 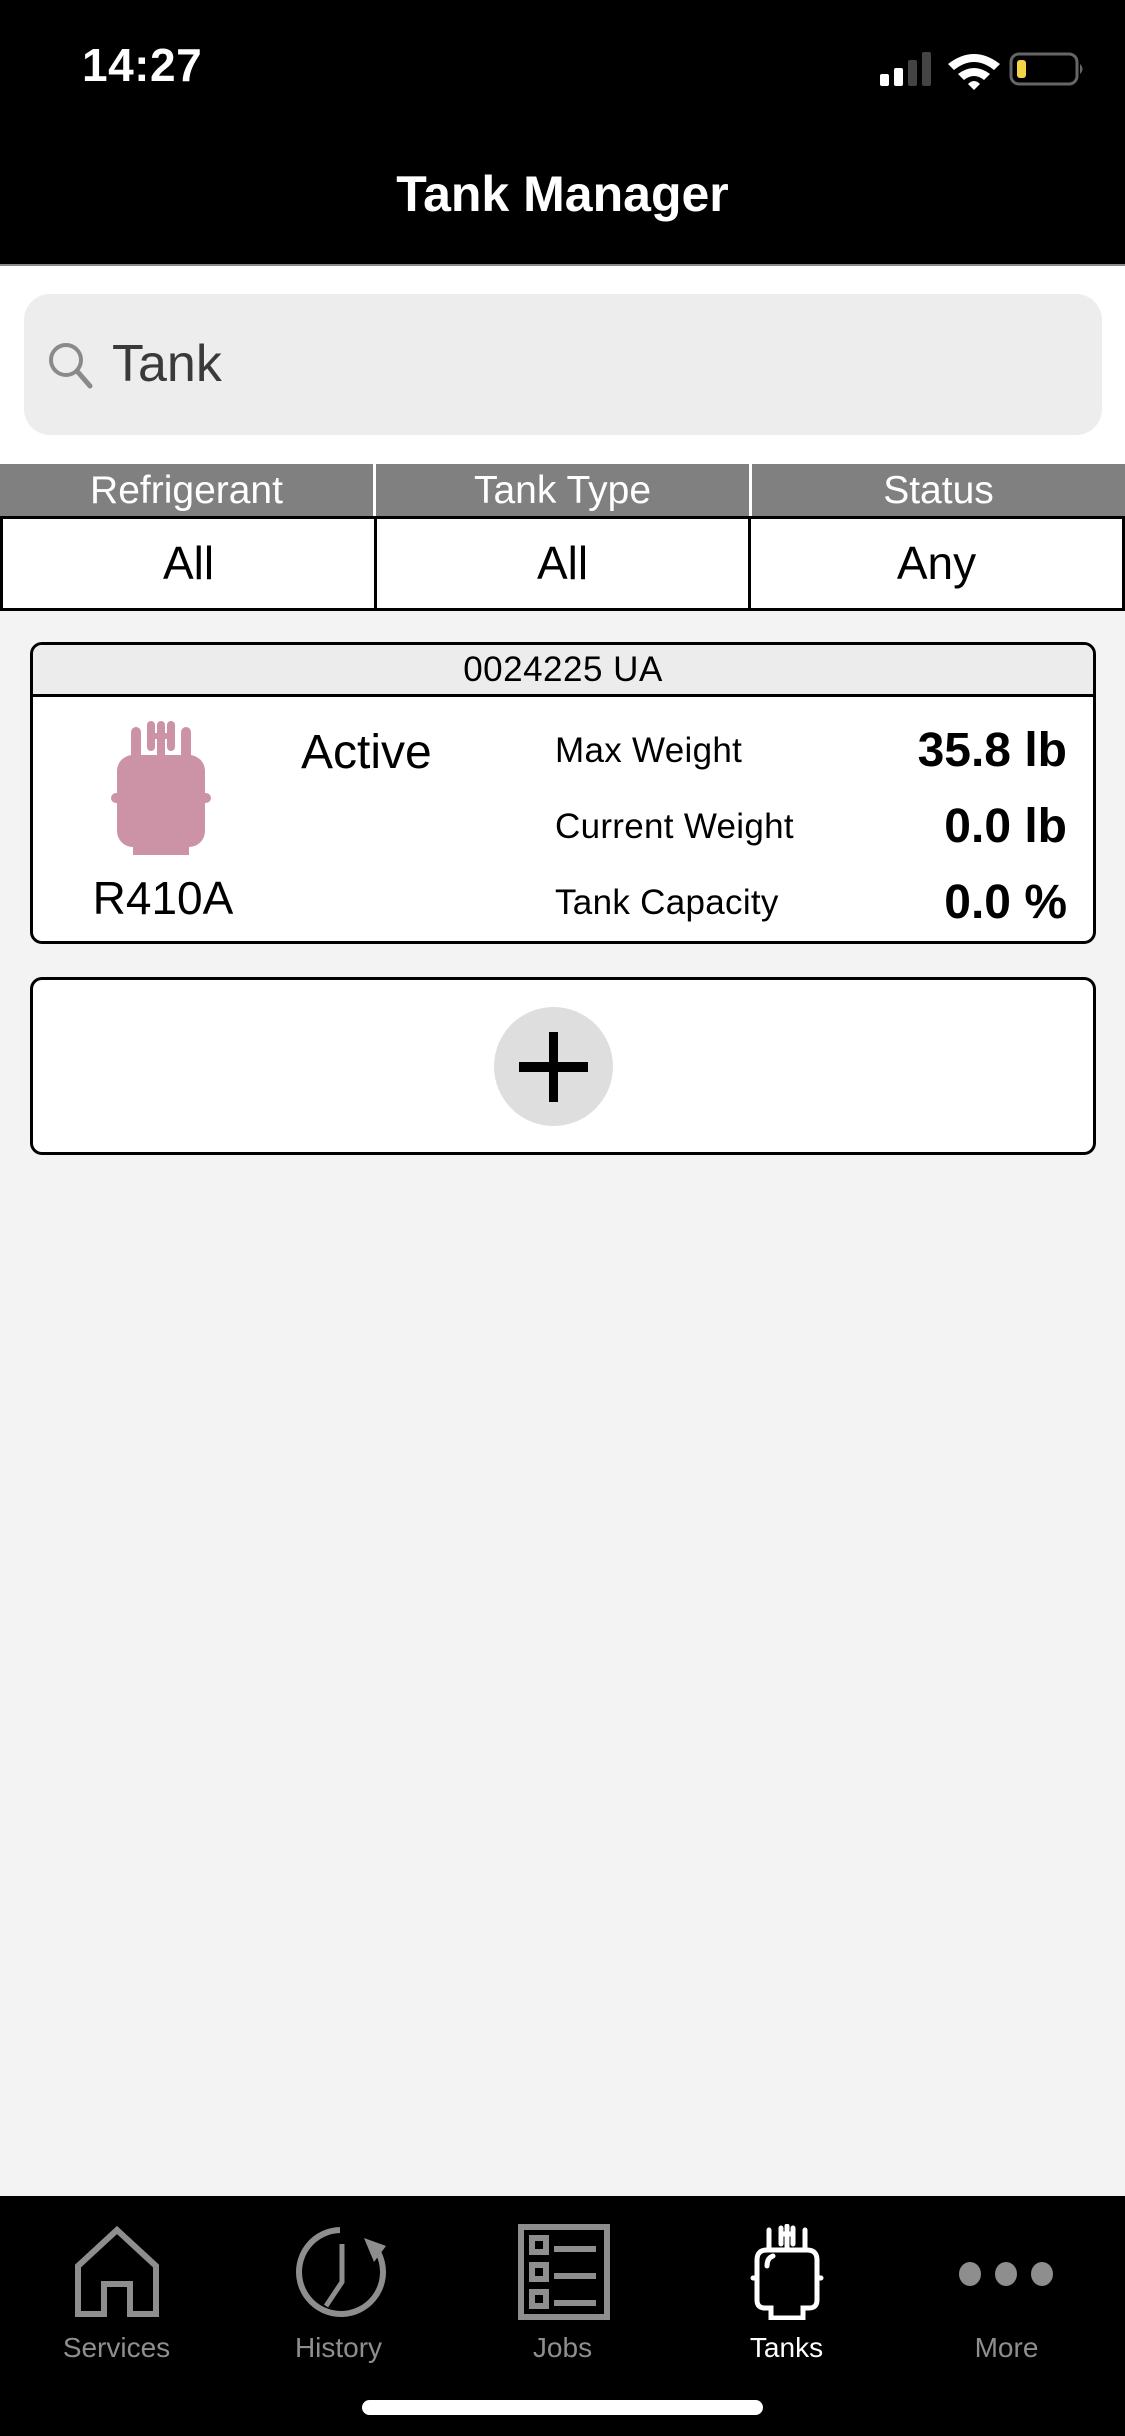 I want to click on home-icon, so click(x=117, y=2271).